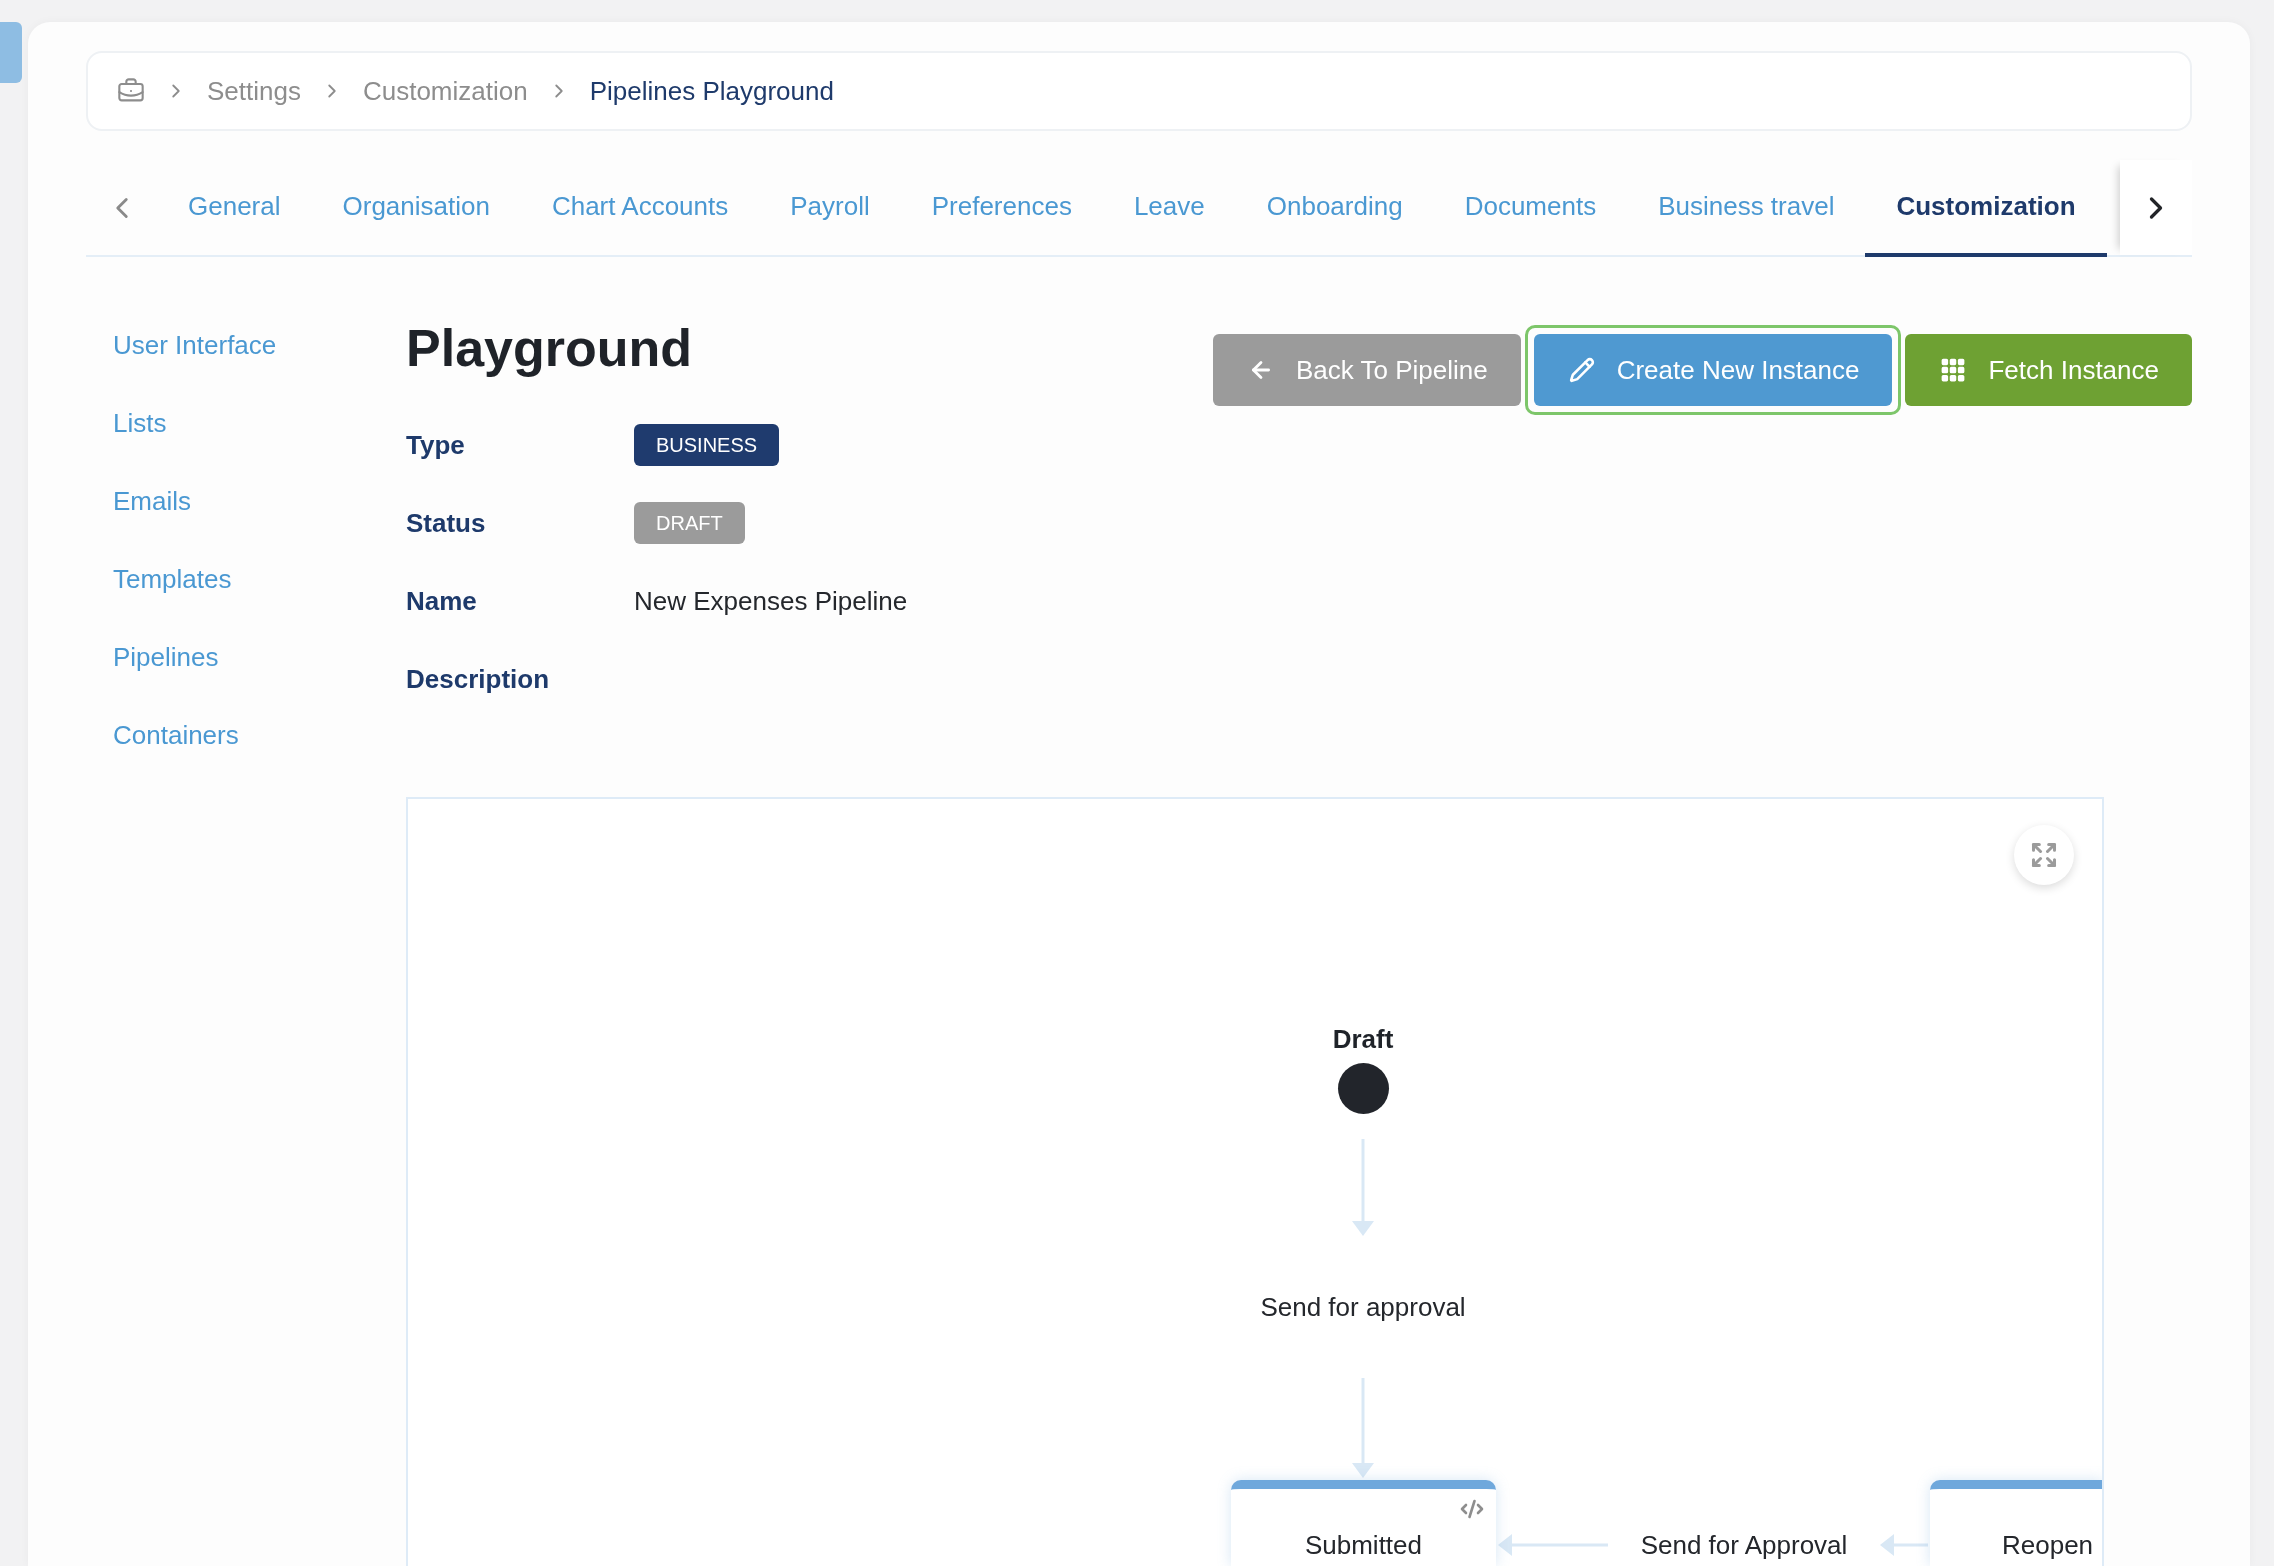 This screenshot has width=2274, height=1566. What do you see at coordinates (707, 445) in the screenshot?
I see `value-badge: BUSINESS` at bounding box center [707, 445].